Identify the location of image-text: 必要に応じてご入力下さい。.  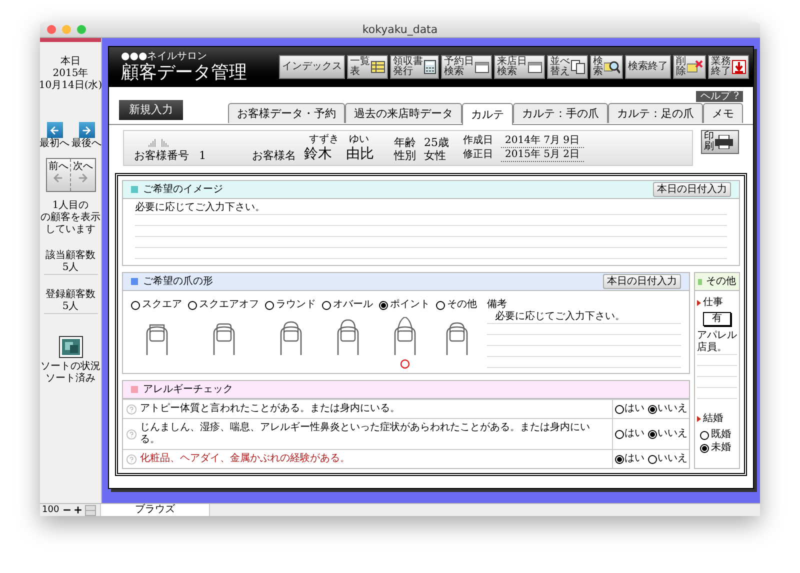
(431, 208).